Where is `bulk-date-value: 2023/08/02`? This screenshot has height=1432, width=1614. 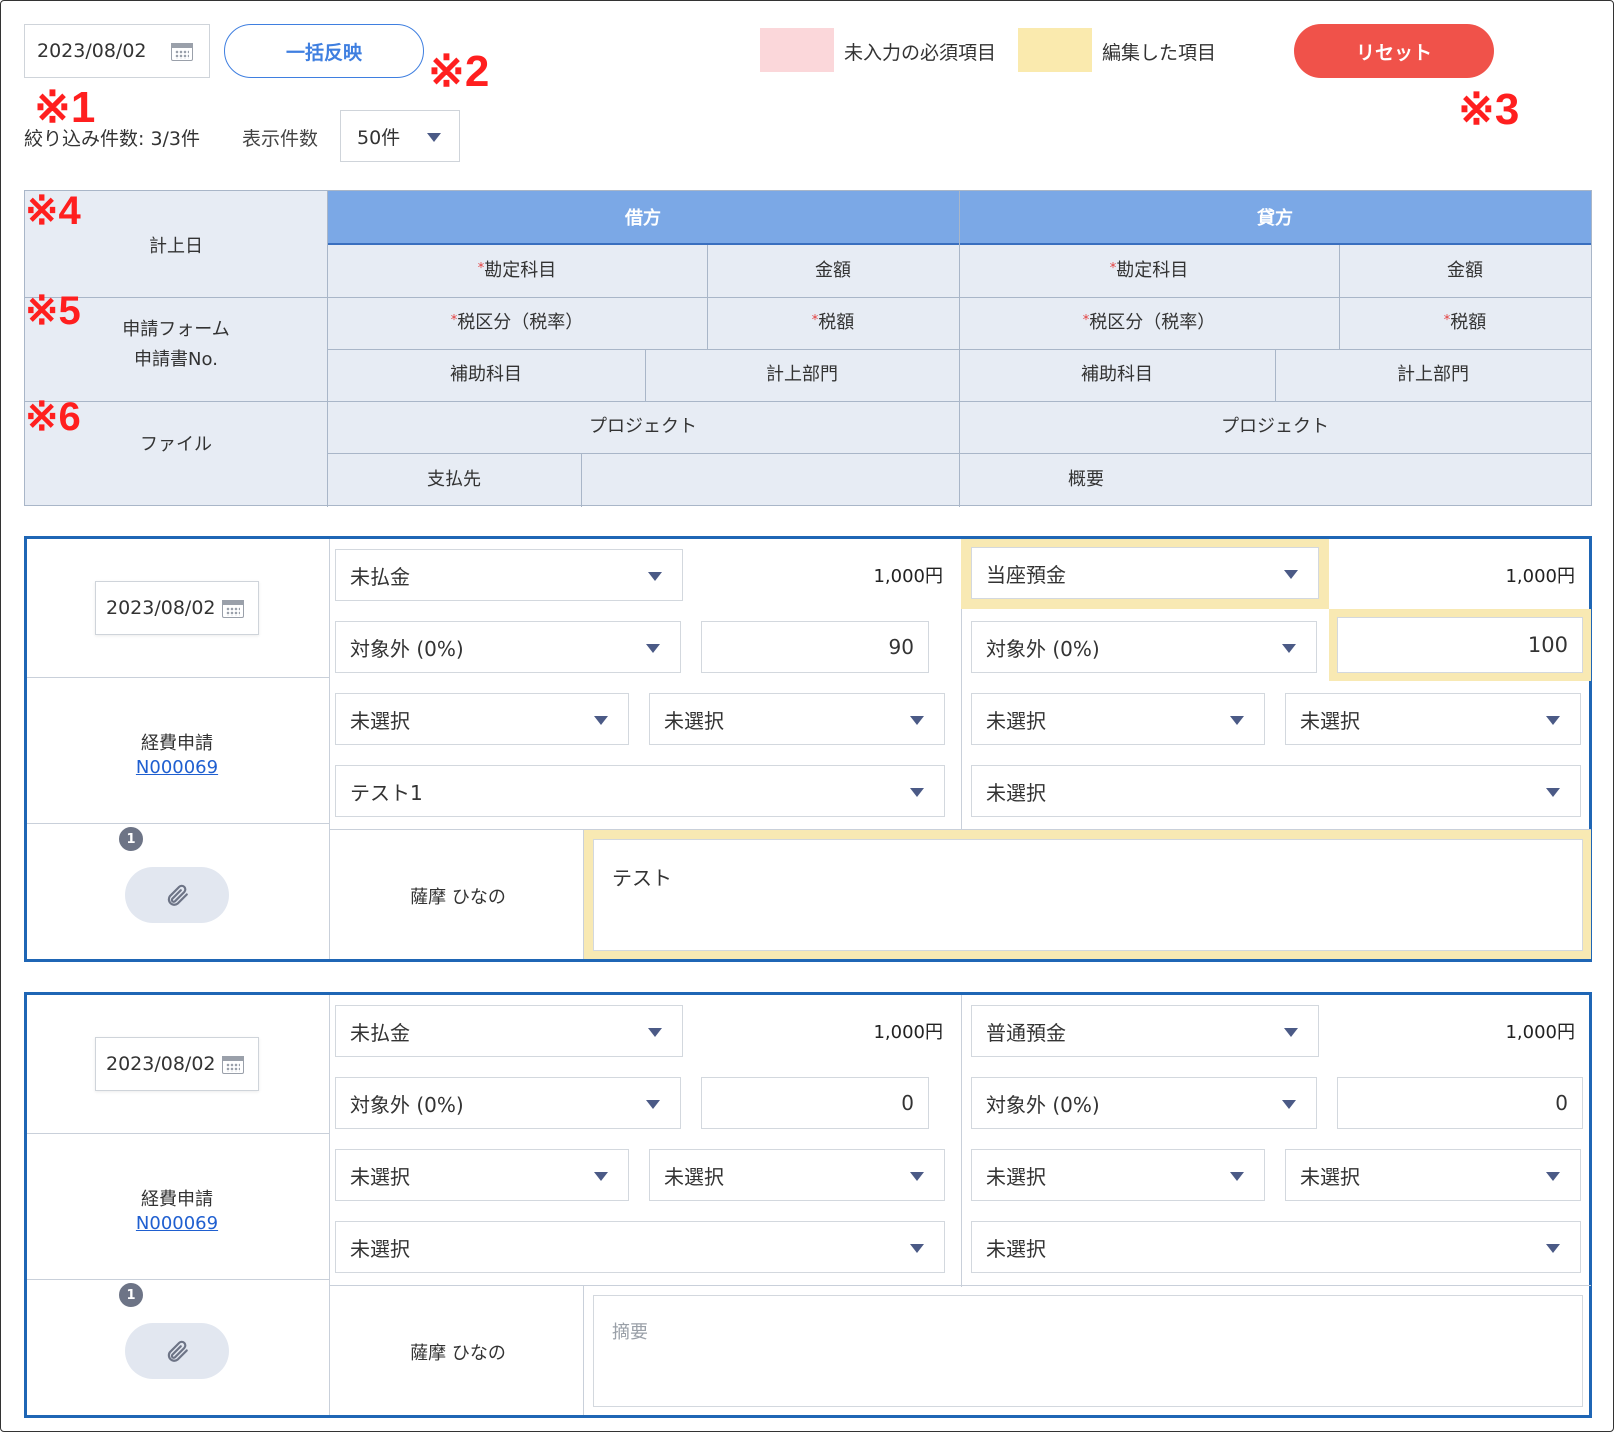
bulk-date-value: 2023/08/02 is located at coordinates (92, 51).